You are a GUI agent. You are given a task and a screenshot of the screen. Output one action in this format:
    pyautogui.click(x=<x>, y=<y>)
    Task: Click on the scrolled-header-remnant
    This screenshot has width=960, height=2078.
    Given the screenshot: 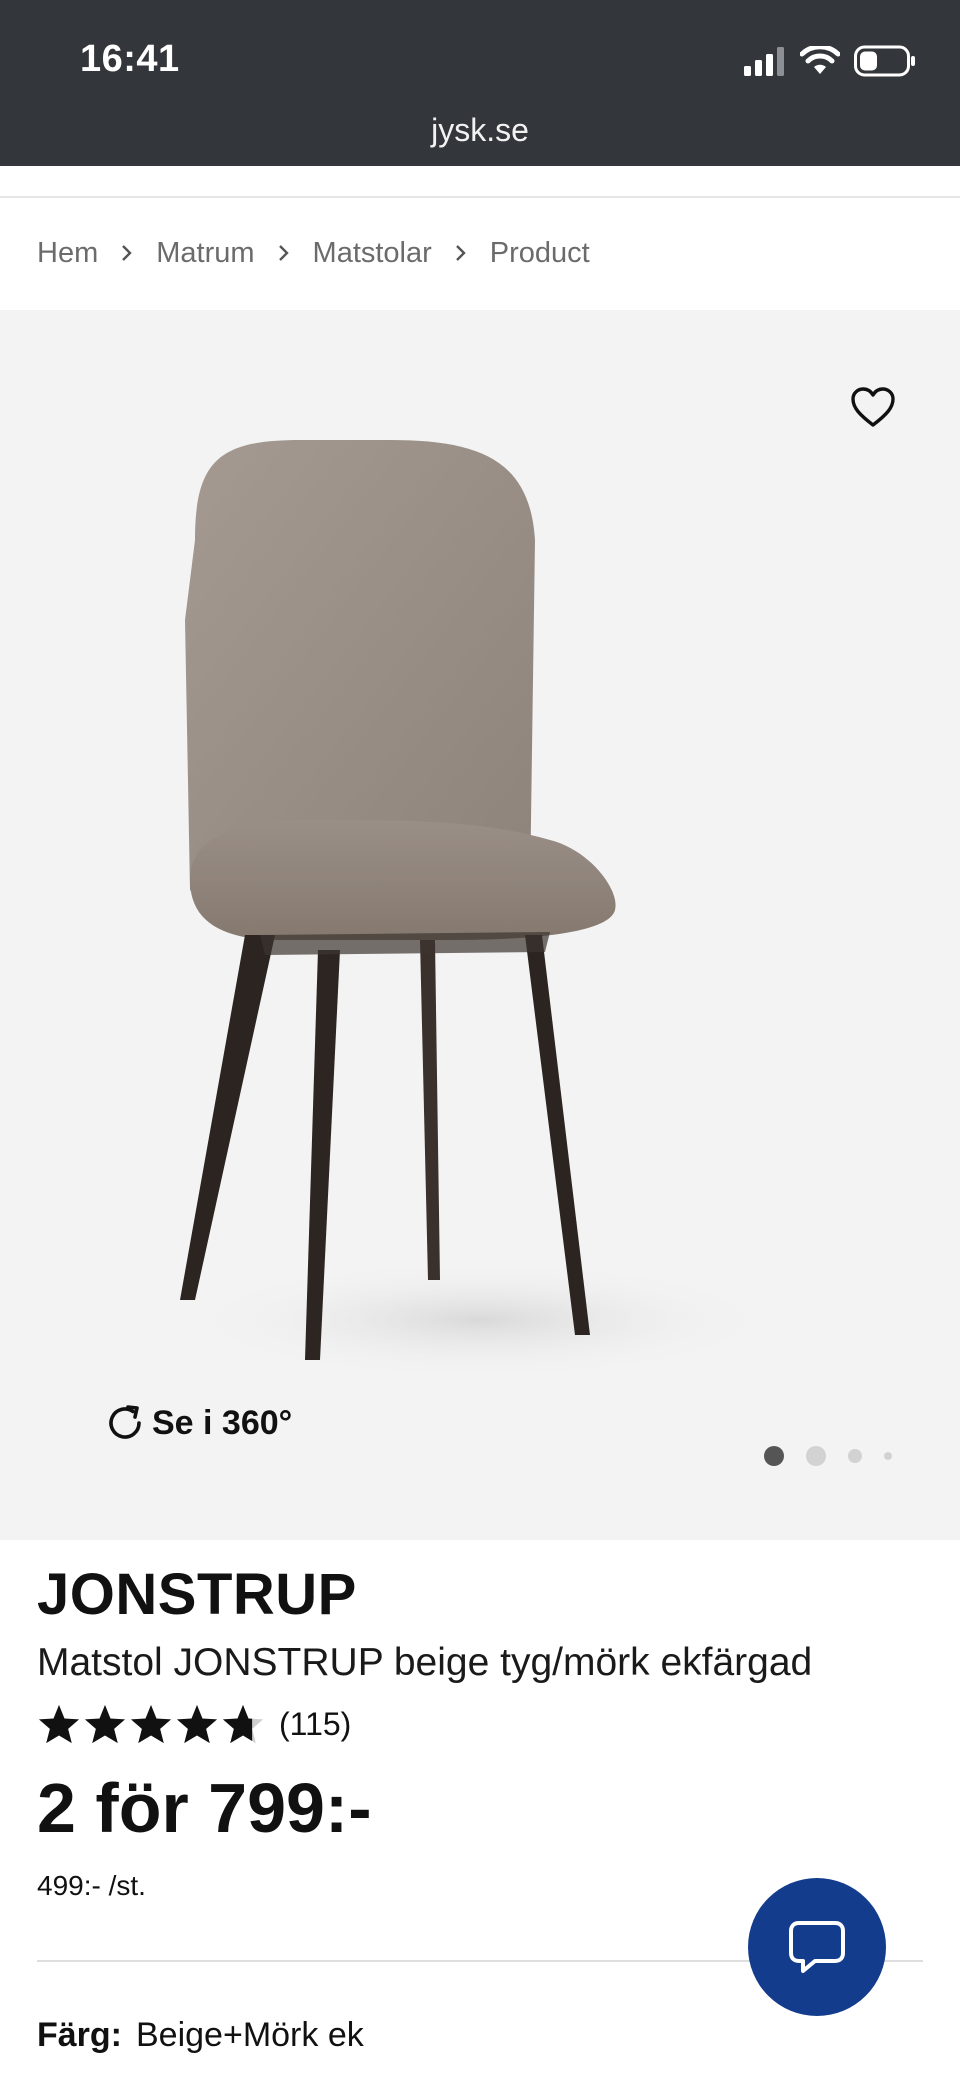 What is the action you would take?
    pyautogui.click(x=480, y=182)
    